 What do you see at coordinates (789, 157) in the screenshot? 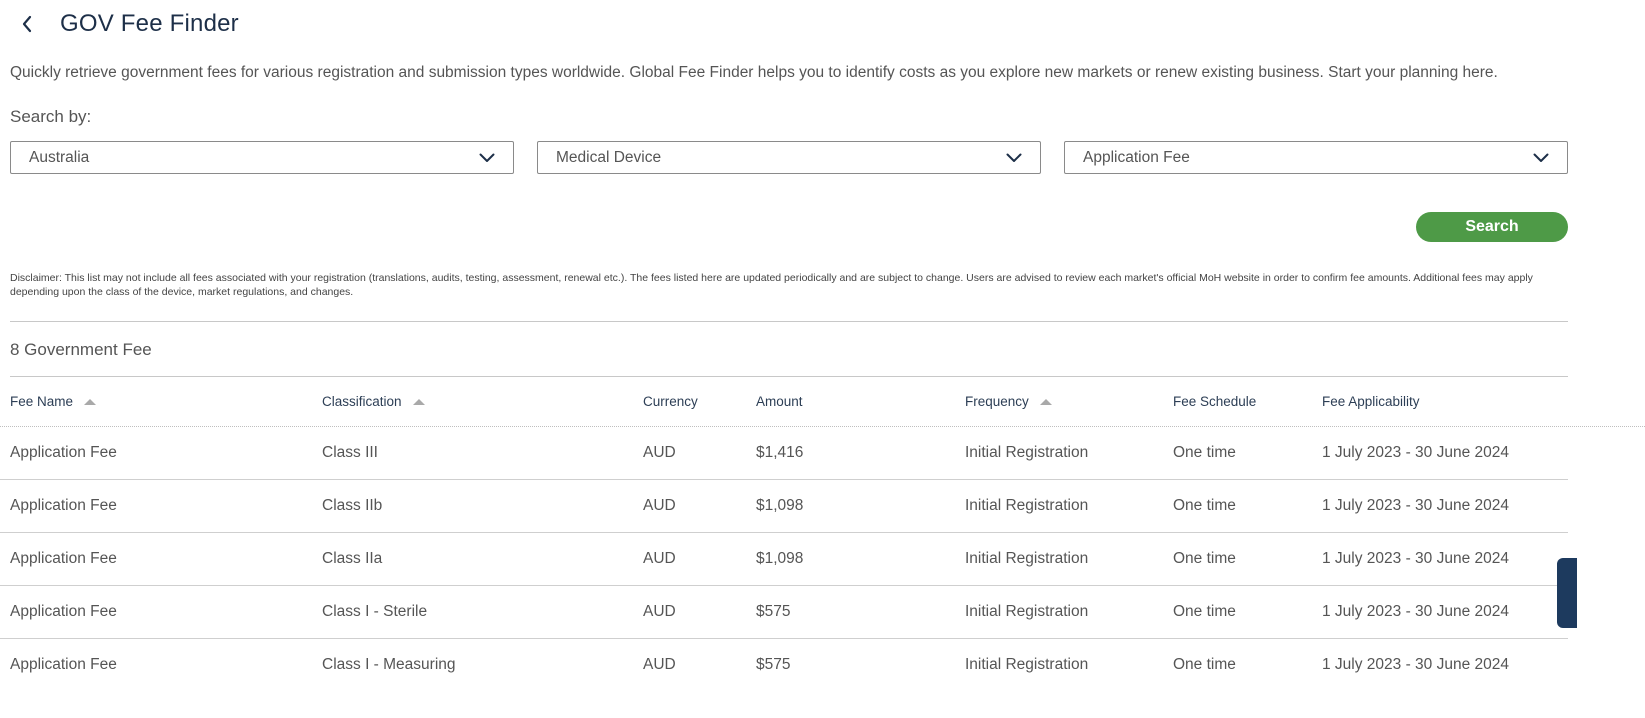
I see `product-type-select: Medical Device` at bounding box center [789, 157].